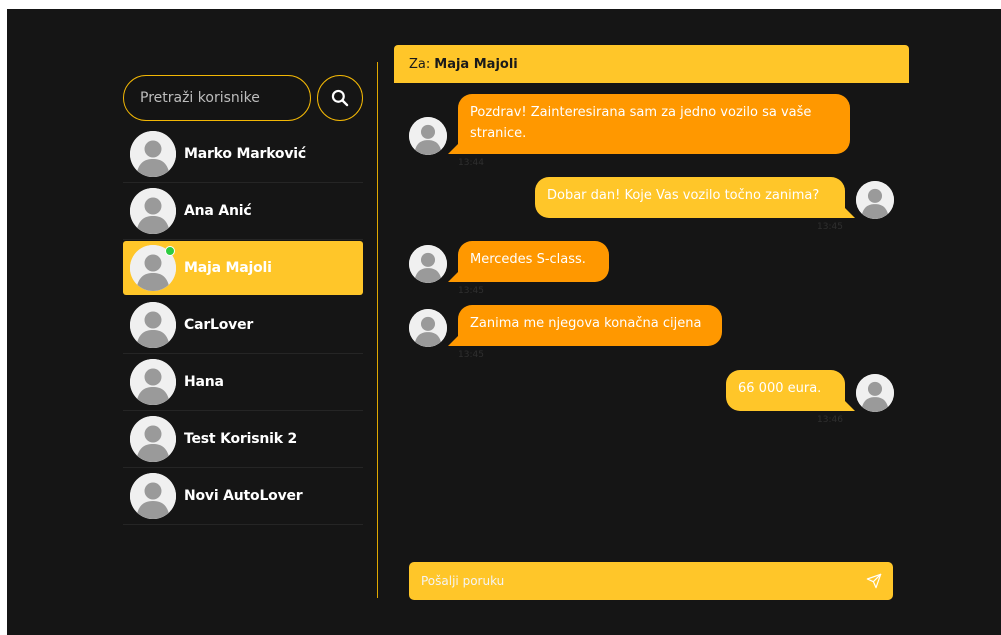  Describe the element at coordinates (228, 268) in the screenshot. I see `contact-name: Maja Majoli` at that location.